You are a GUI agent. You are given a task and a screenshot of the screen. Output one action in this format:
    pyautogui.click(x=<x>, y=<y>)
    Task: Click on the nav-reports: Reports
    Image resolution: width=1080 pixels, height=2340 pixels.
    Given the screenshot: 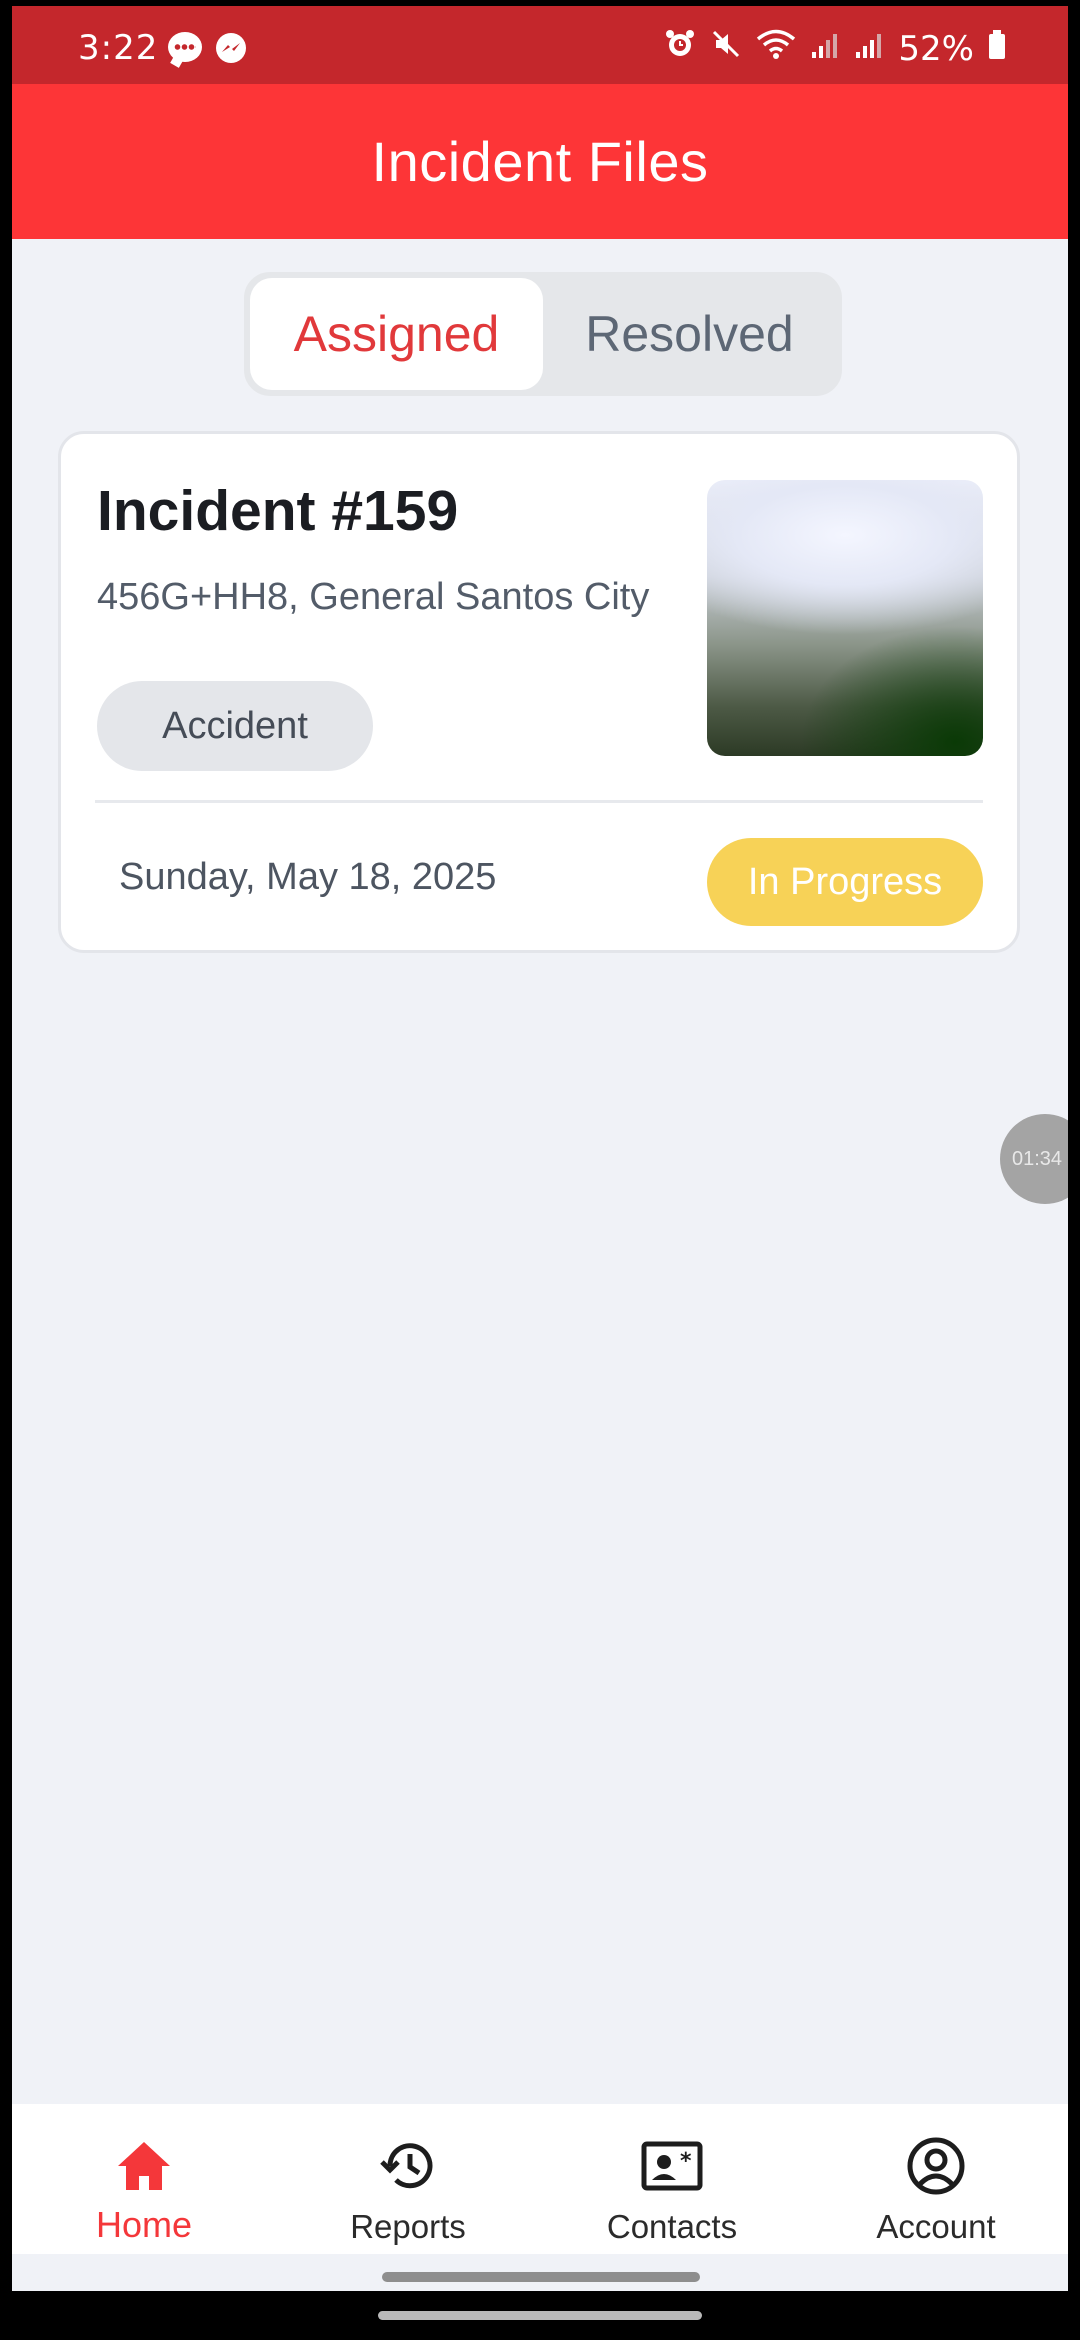 What is the action you would take?
    pyautogui.click(x=408, y=2179)
    